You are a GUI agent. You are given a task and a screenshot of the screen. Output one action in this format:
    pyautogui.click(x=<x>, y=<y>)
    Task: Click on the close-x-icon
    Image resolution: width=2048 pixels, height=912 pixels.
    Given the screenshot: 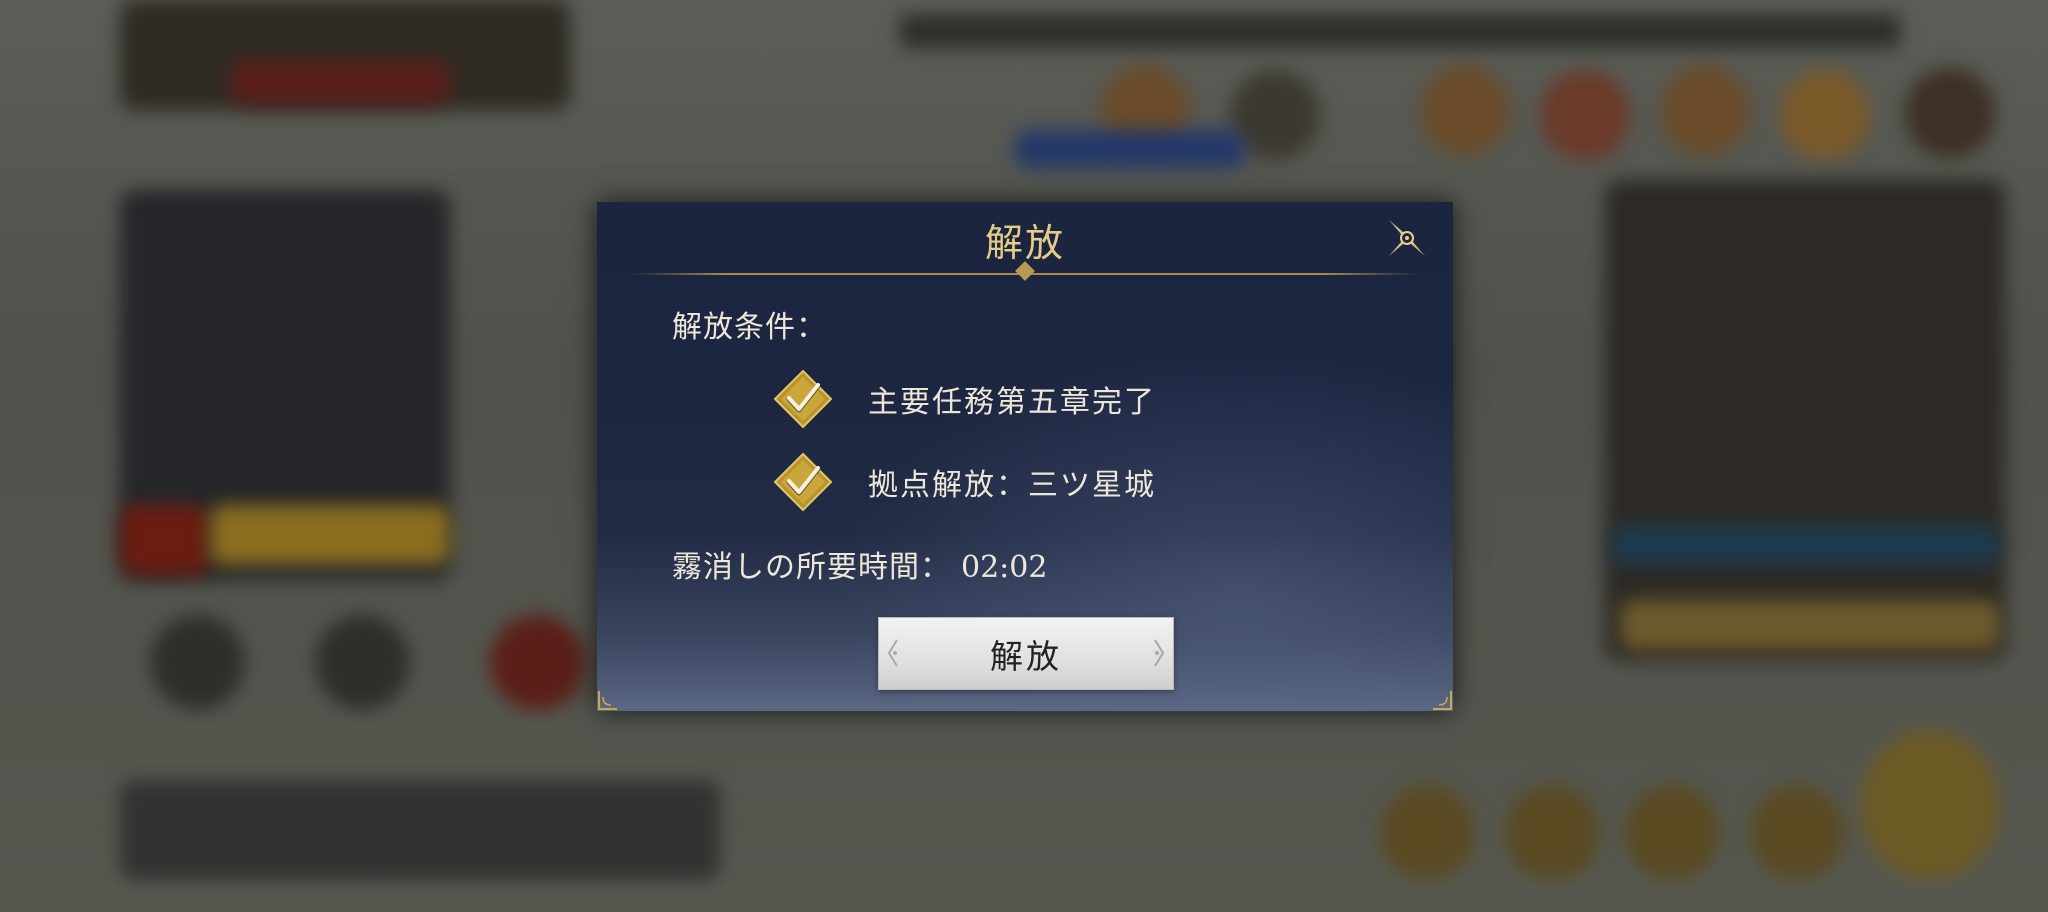 What is the action you would take?
    pyautogui.click(x=1407, y=238)
    